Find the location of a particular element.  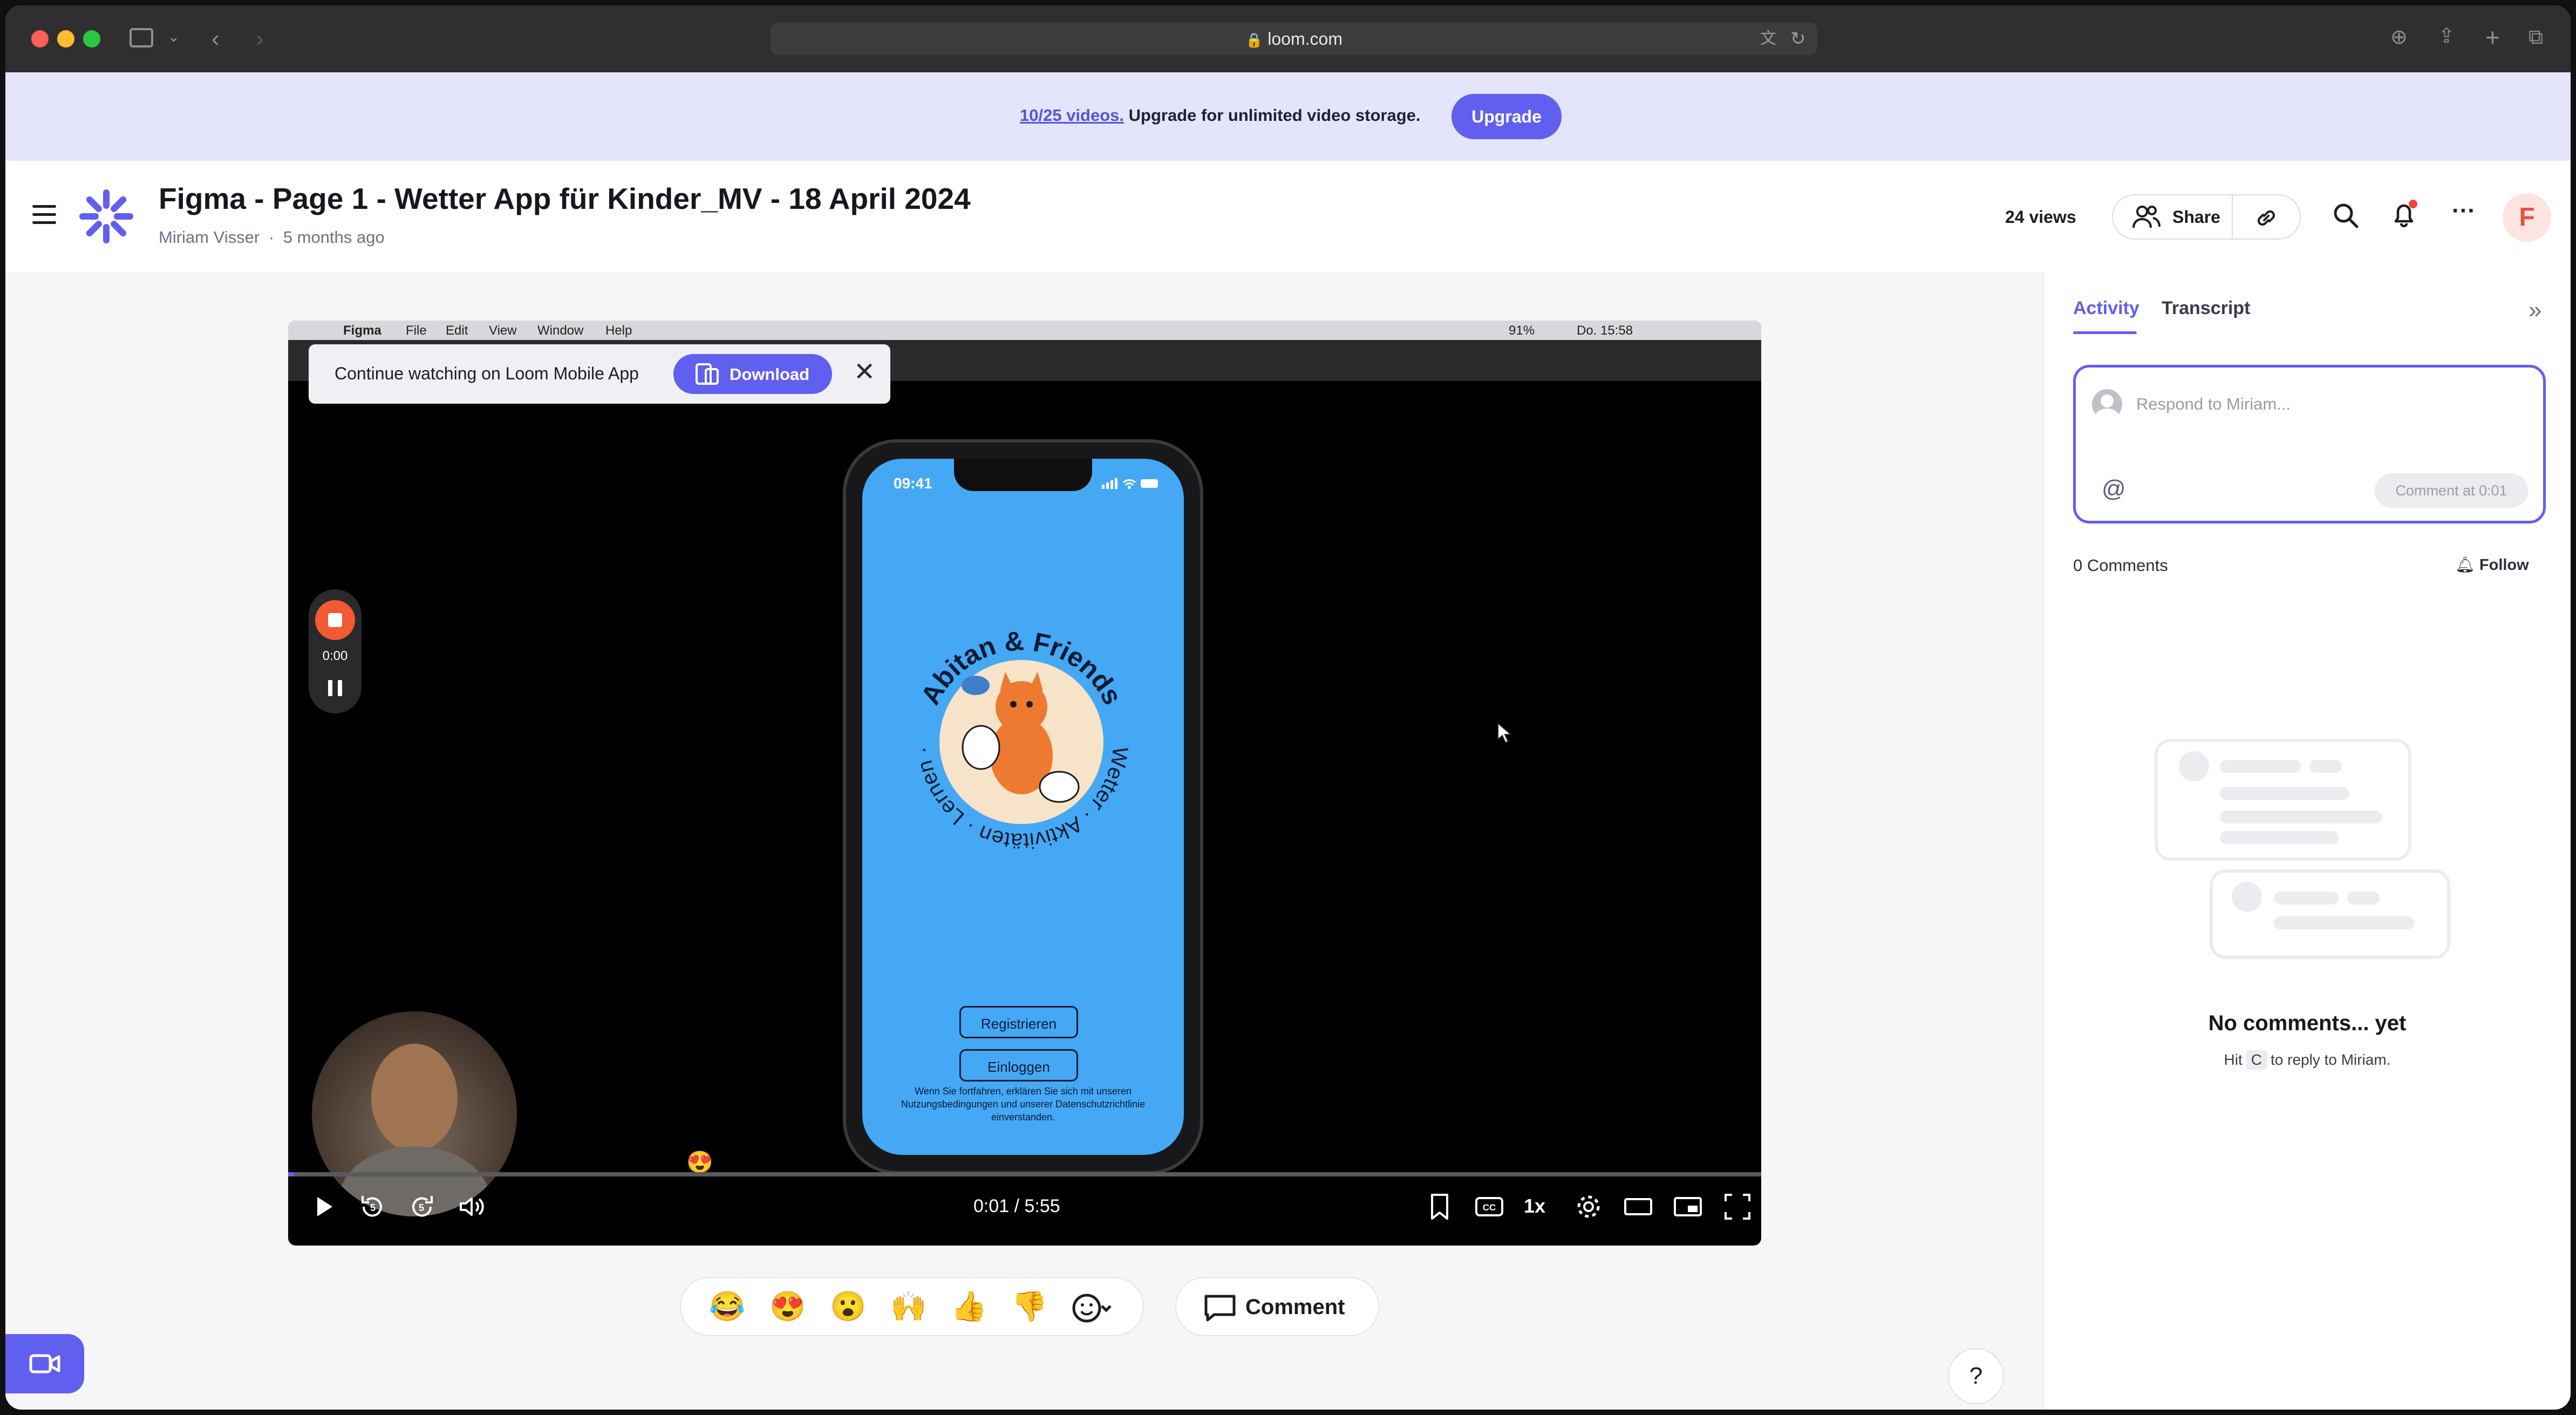

close-icon: ✕ is located at coordinates (864, 372).